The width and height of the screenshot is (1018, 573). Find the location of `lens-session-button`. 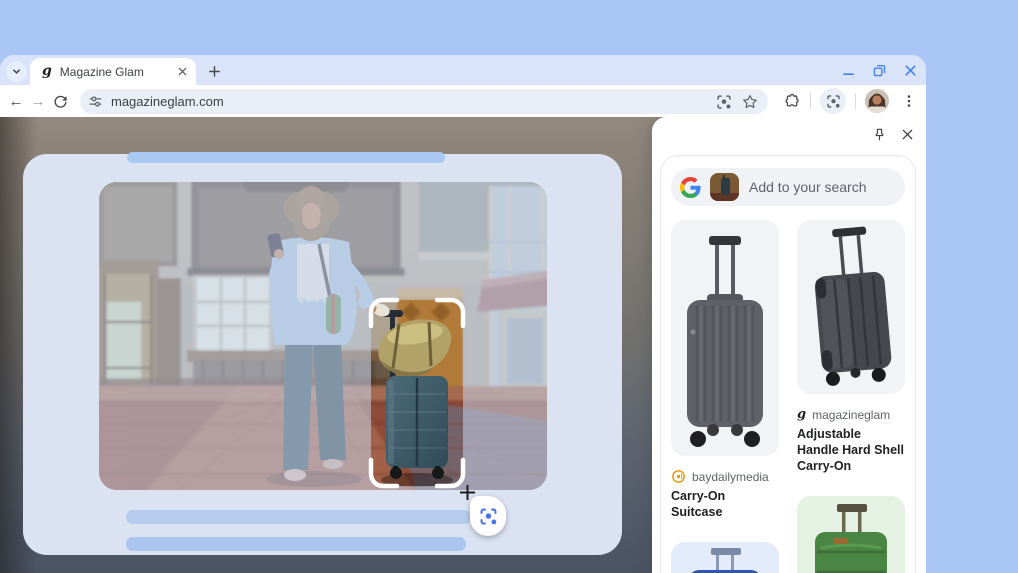

lens-session-button is located at coordinates (833, 101).